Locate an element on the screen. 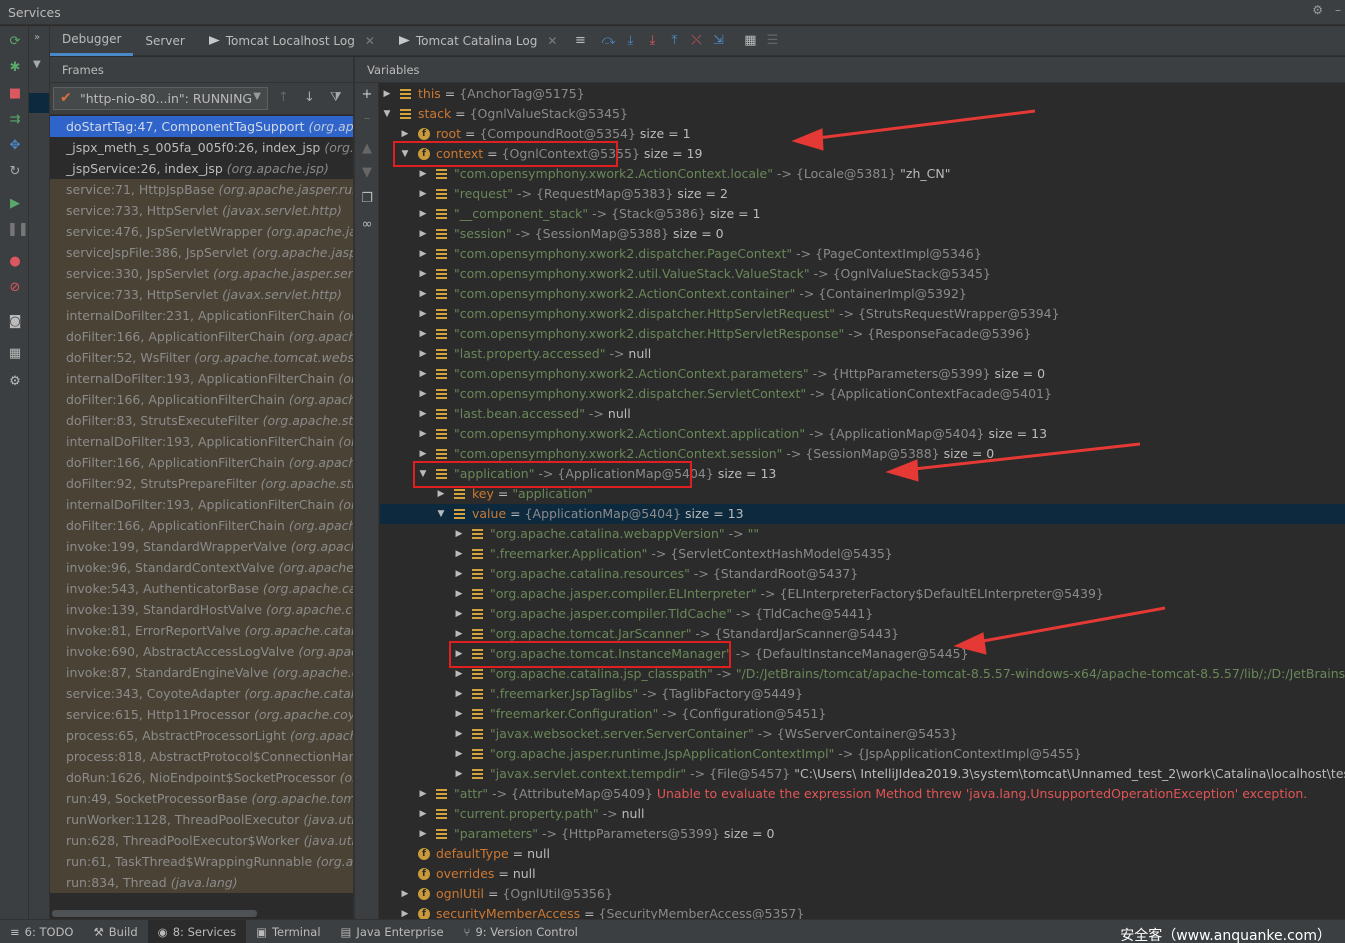 The height and width of the screenshot is (943, 1345). force-step-into-icon: ⤓ is located at coordinates (652, 40).